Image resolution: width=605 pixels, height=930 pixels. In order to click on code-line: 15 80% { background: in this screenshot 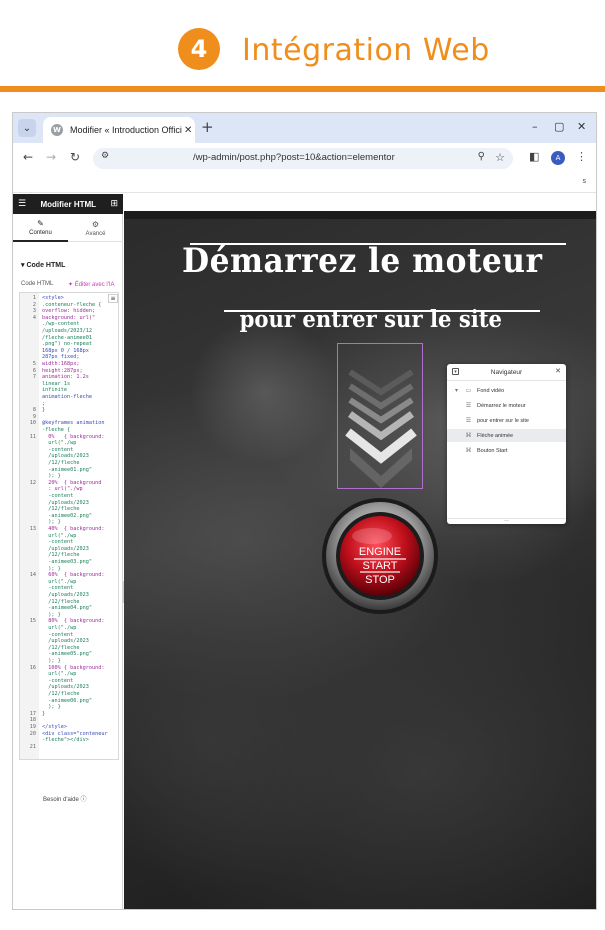, I will do `click(69, 621)`.